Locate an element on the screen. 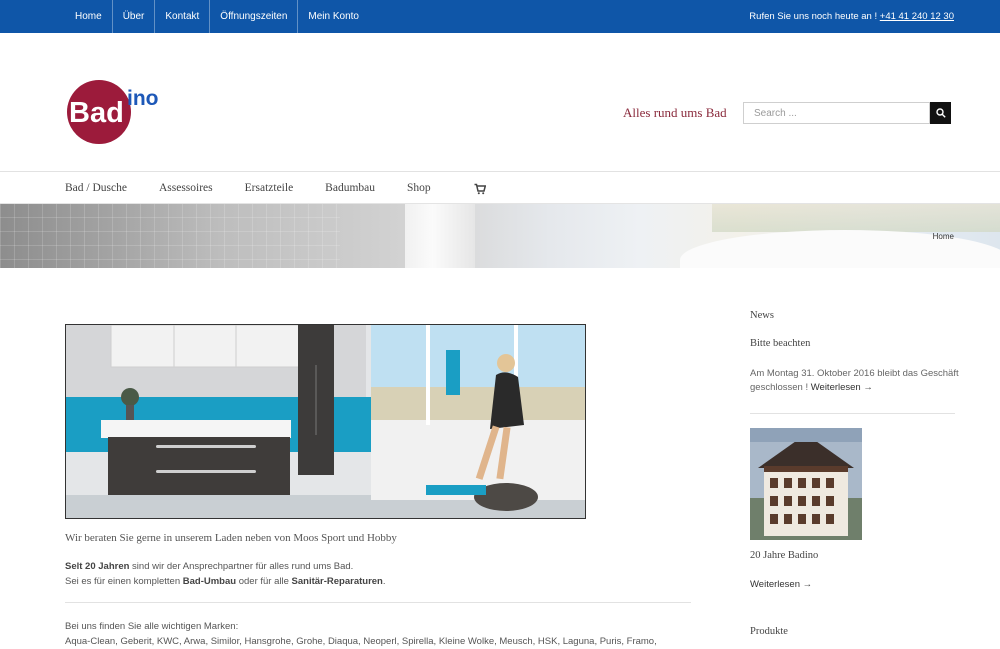 This screenshot has height=649, width=1000. breadcrumb-home: Home is located at coordinates (943, 236).